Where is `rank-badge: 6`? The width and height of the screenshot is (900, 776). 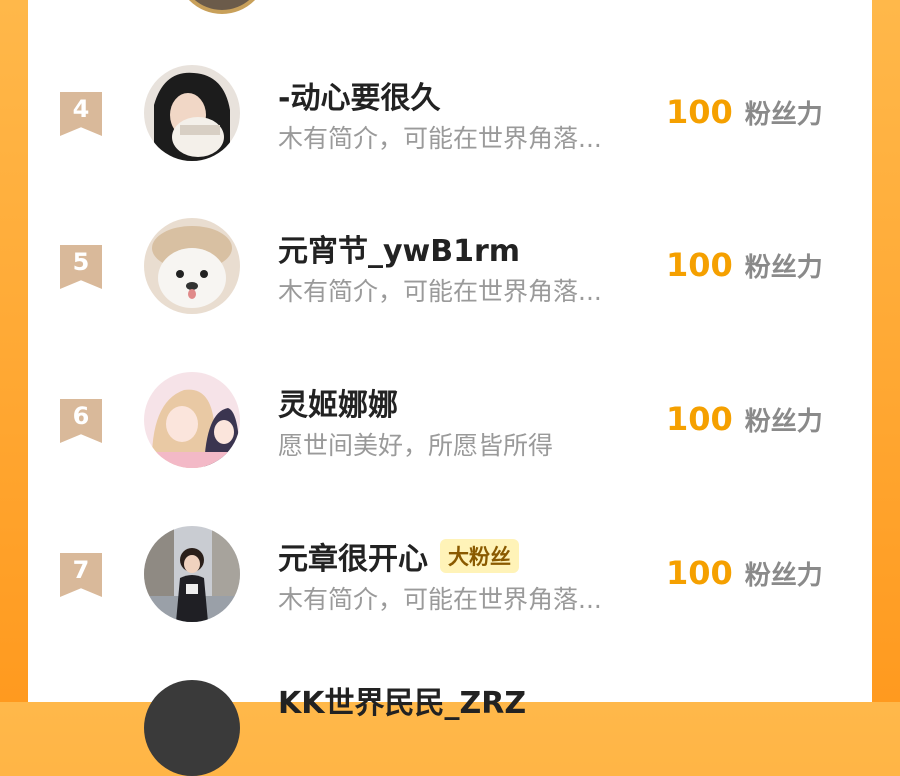
rank-badge: 6 is located at coordinates (81, 421).